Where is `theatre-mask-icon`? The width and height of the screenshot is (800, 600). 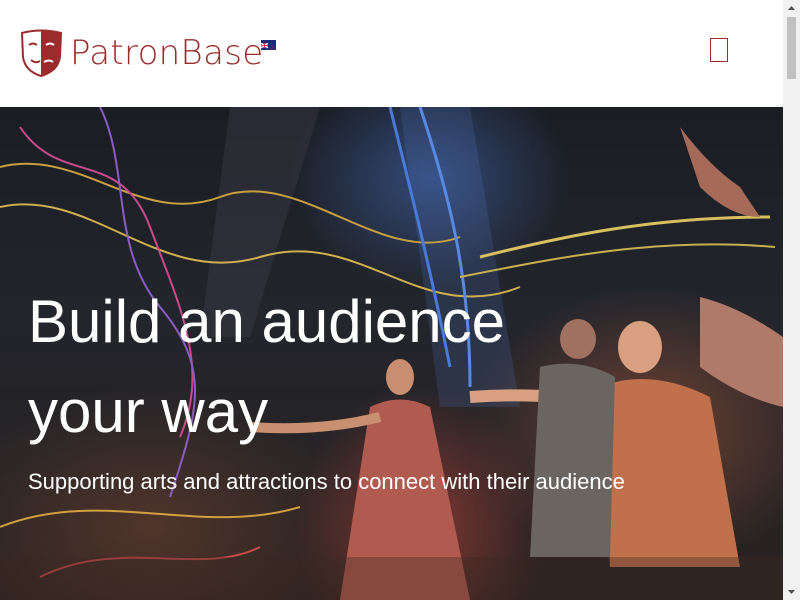
theatre-mask-icon is located at coordinates (41, 53).